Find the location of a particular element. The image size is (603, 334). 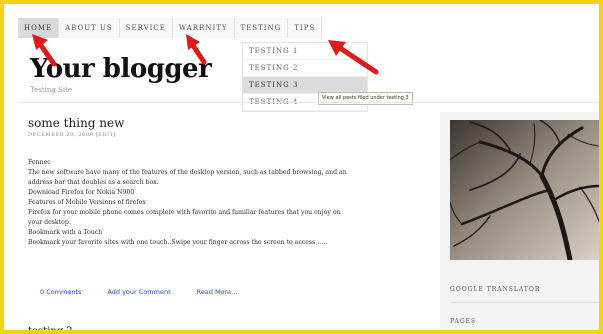

comments-link: 0 Comments is located at coordinates (60, 292).